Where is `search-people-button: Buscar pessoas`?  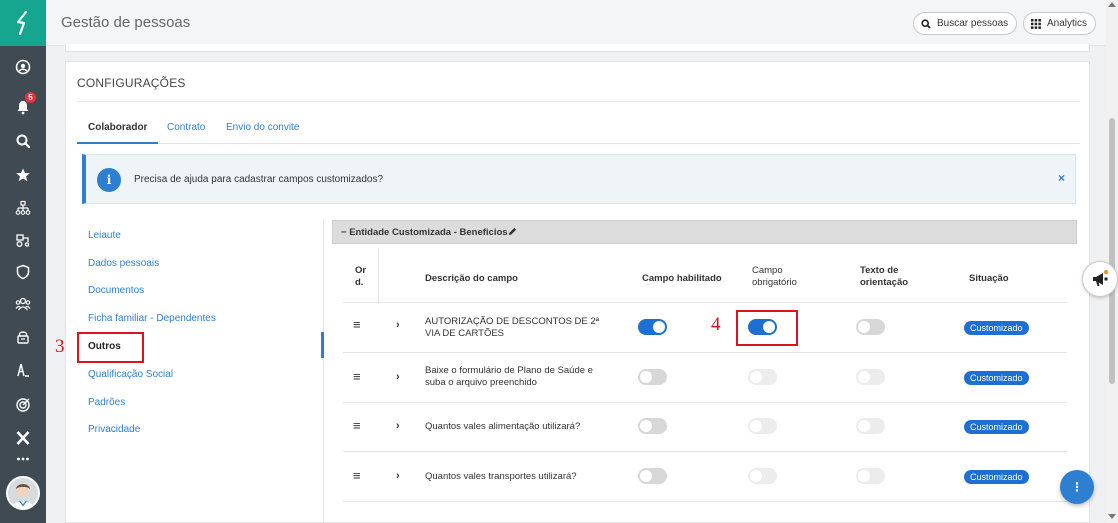
search-people-button: Buscar pessoas is located at coordinates (965, 23).